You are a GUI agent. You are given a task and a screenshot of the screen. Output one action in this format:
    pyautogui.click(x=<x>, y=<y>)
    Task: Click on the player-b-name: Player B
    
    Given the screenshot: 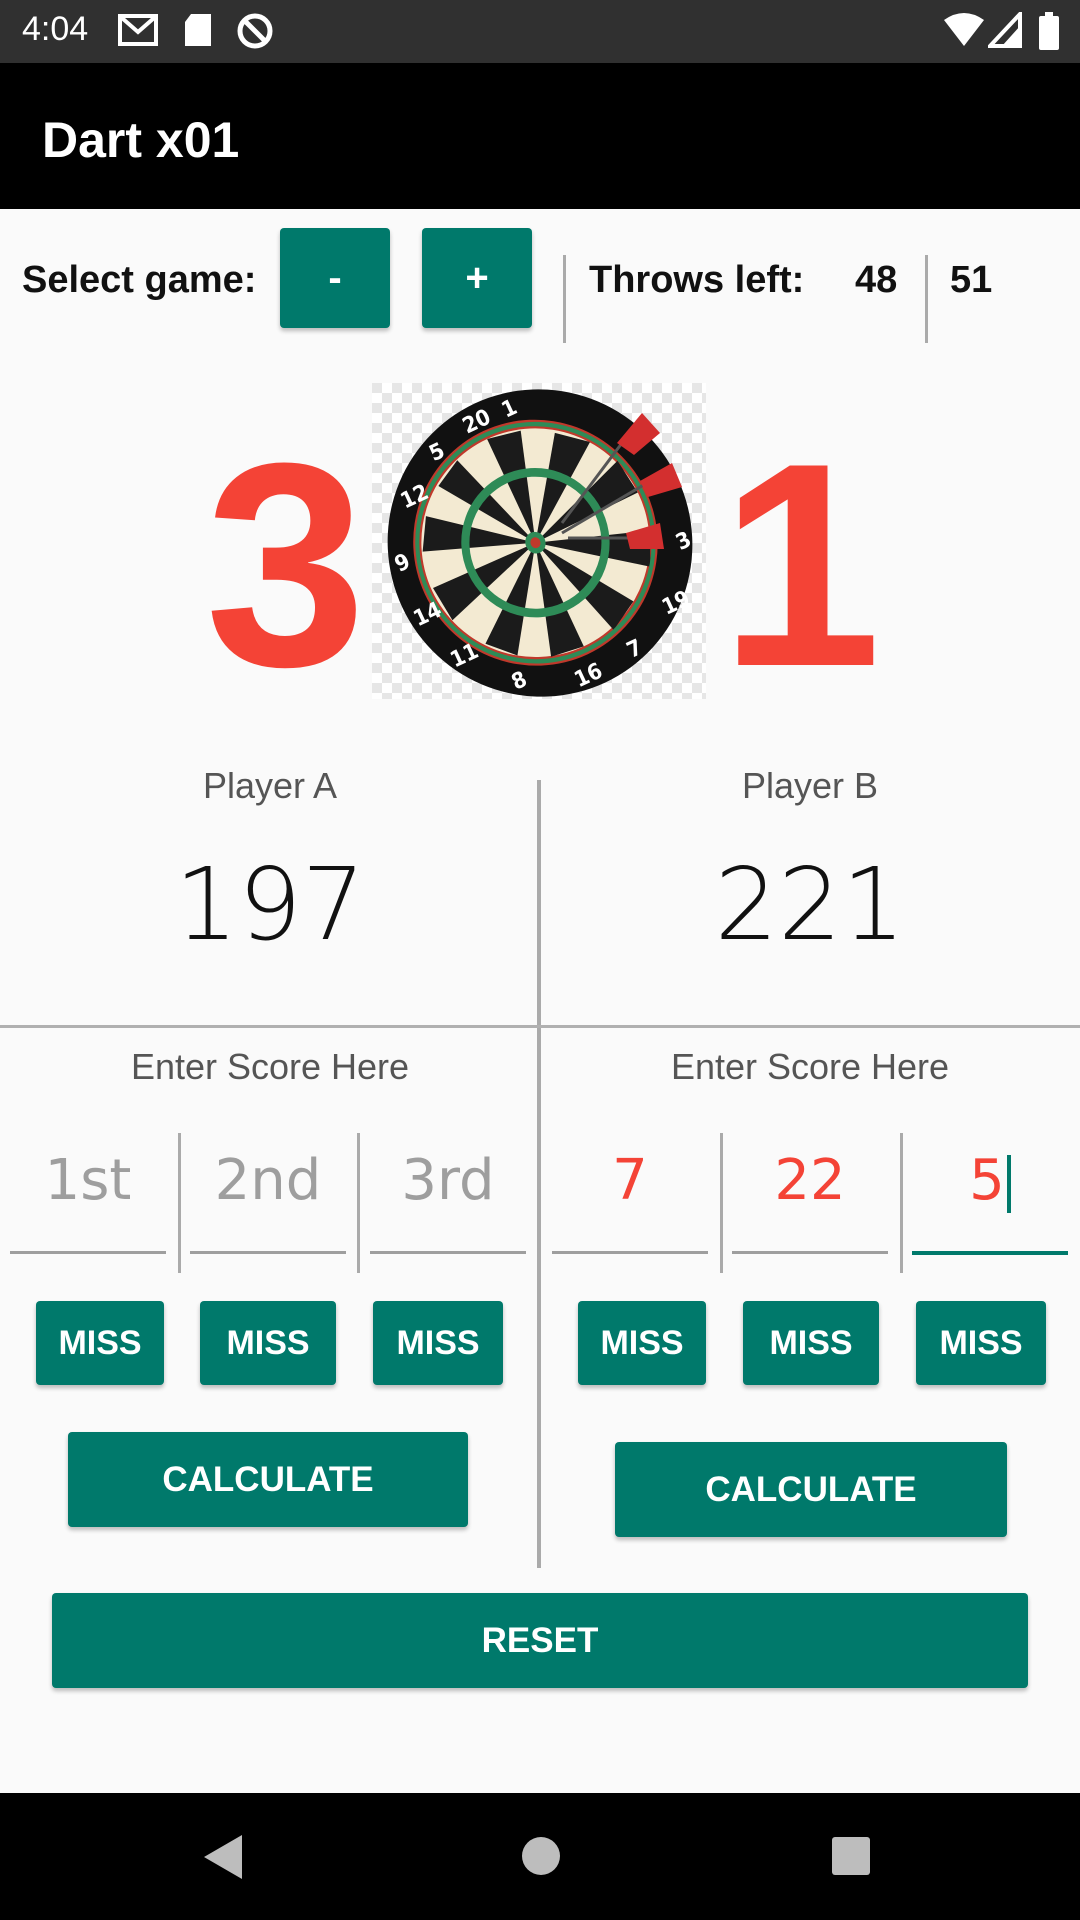 What is the action you would take?
    pyautogui.click(x=810, y=785)
    